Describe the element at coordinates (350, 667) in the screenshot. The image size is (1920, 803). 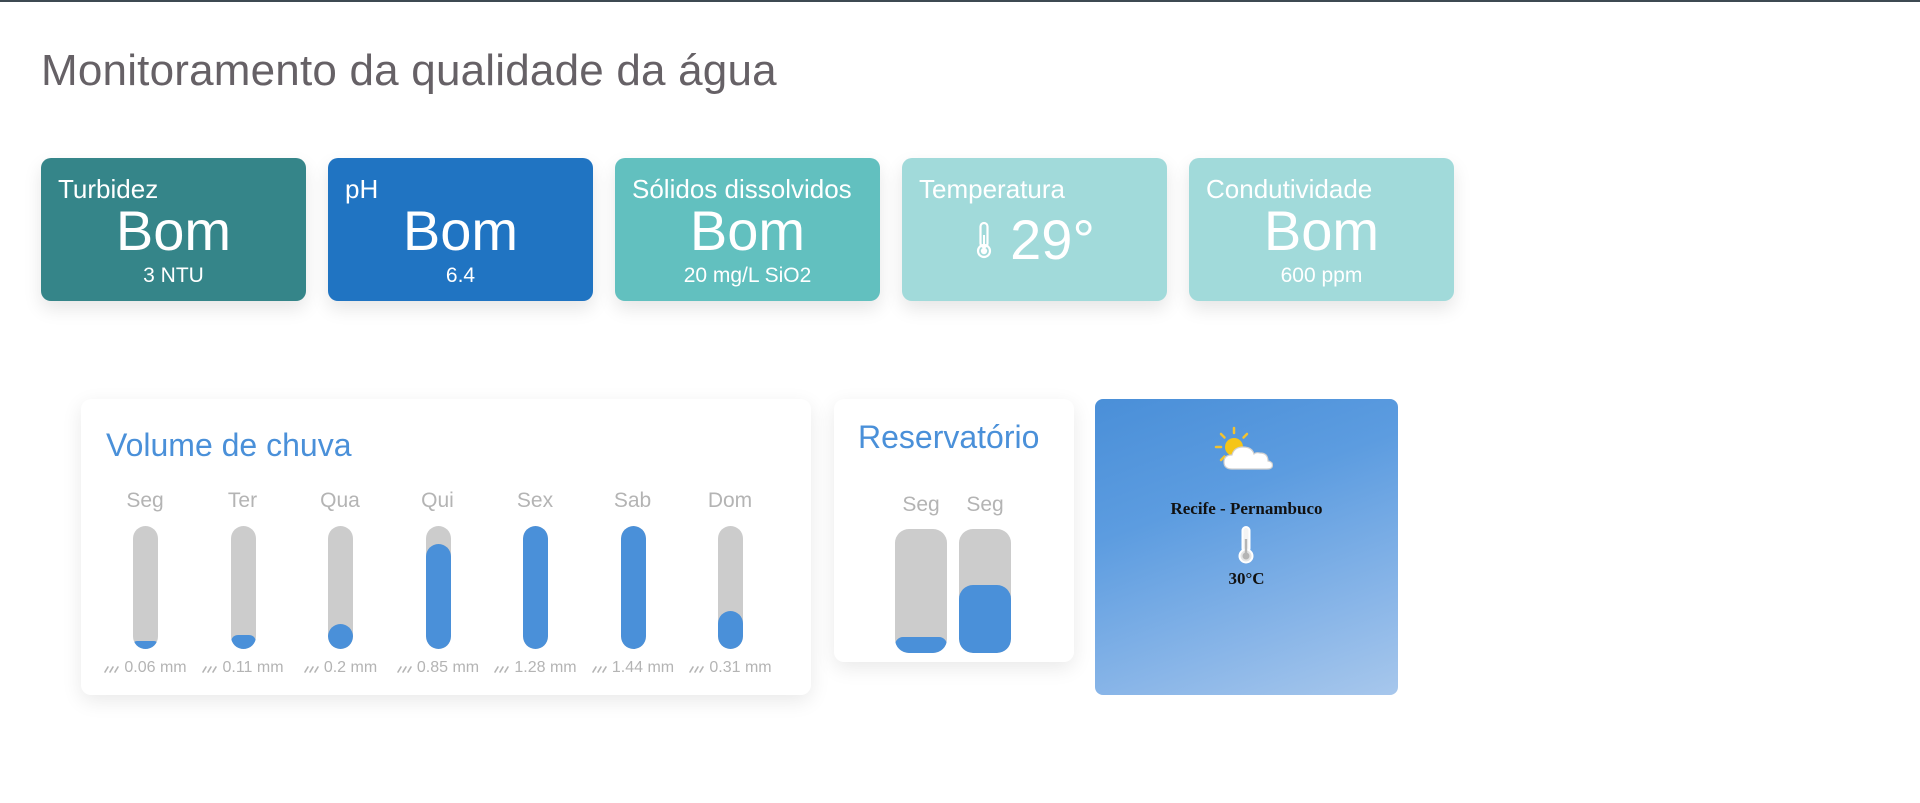
I see `rain-day-amount-text: 0.2 mm` at that location.